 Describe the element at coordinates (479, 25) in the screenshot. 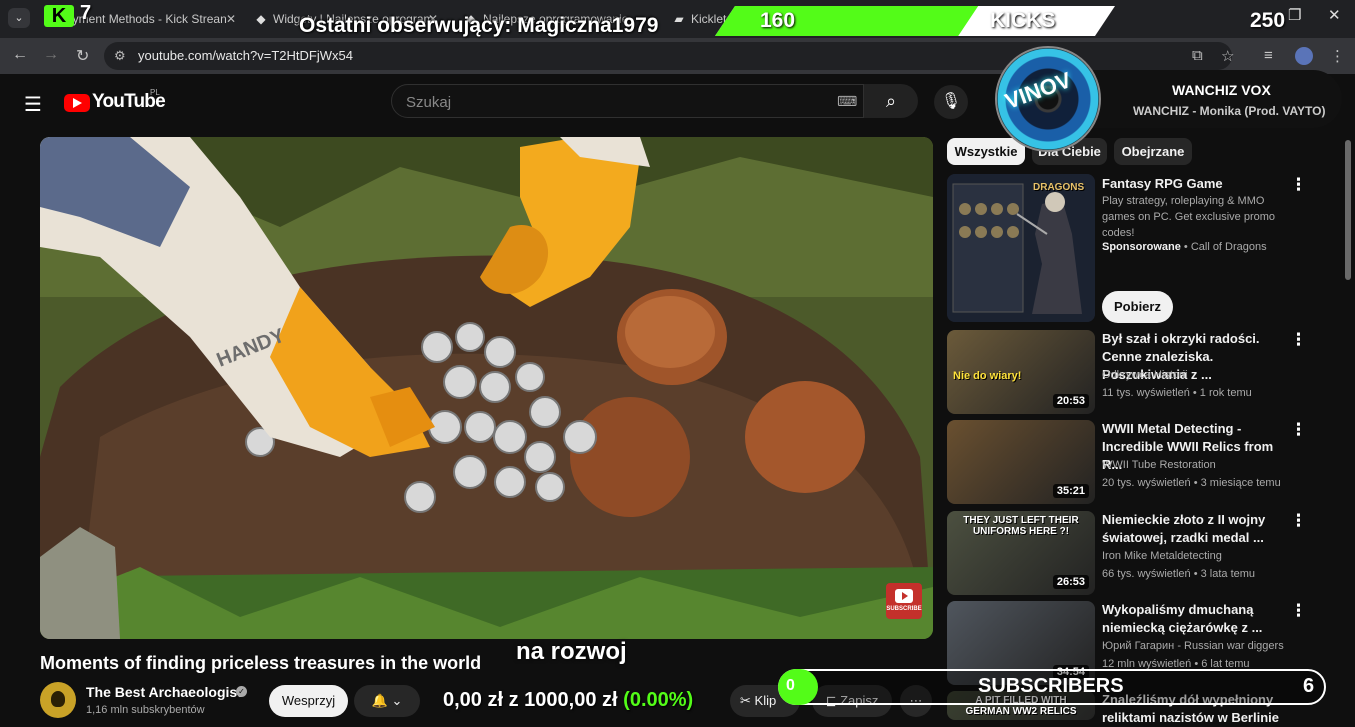

I see `last-follower-text: Ostatni obserwujący: Magiczna1979` at that location.